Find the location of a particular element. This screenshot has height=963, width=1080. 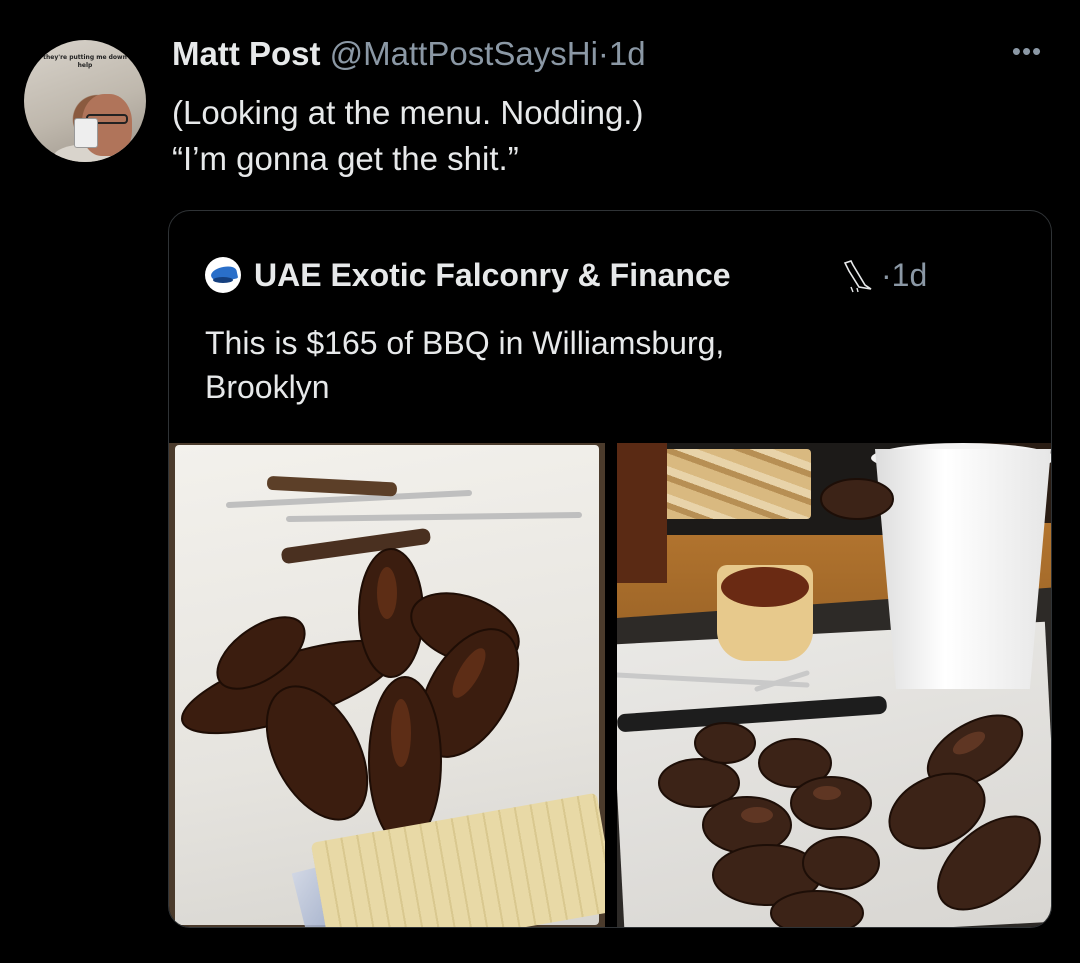

author-avatar: they're putting me down help is located at coordinates (85, 101).